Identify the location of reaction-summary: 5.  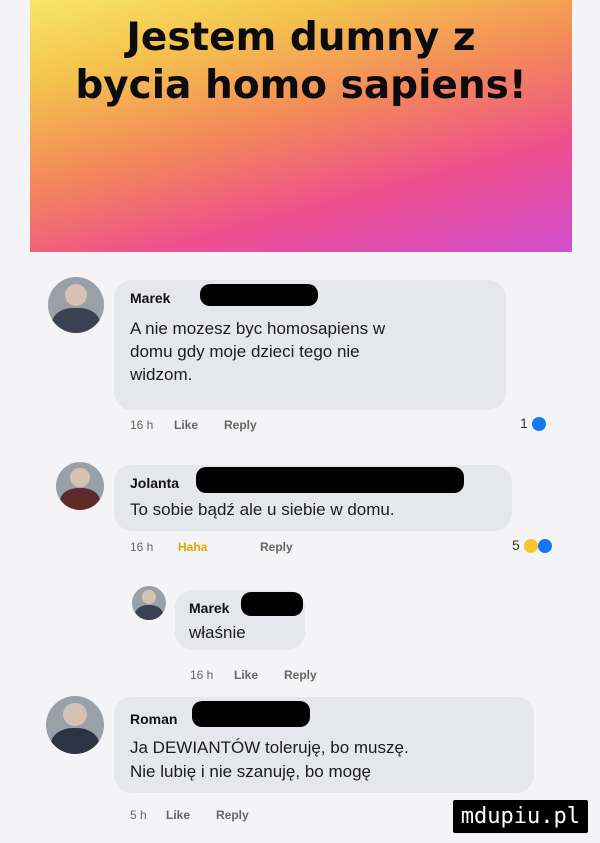
(532, 545).